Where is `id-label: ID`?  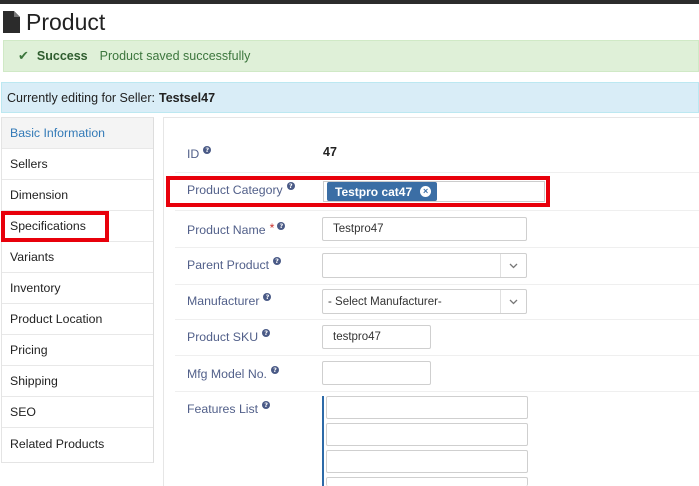
id-label: ID is located at coordinates (193, 154).